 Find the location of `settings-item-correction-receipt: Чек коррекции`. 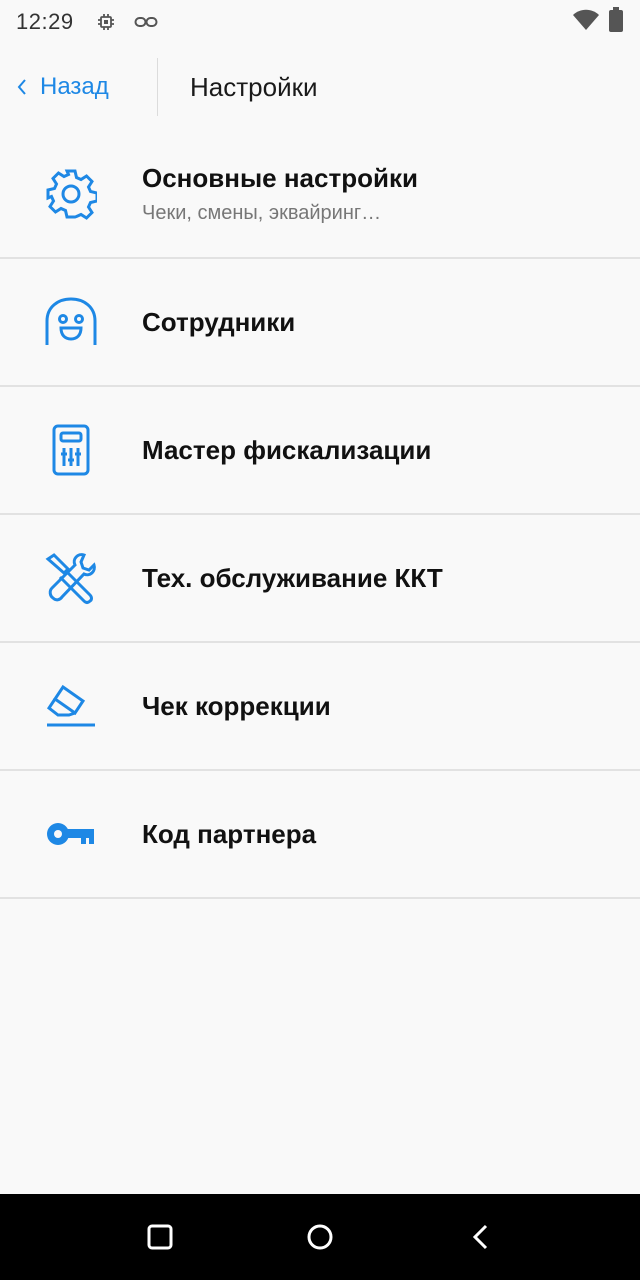

settings-item-correction-receipt: Чек коррекции is located at coordinates (320, 707).